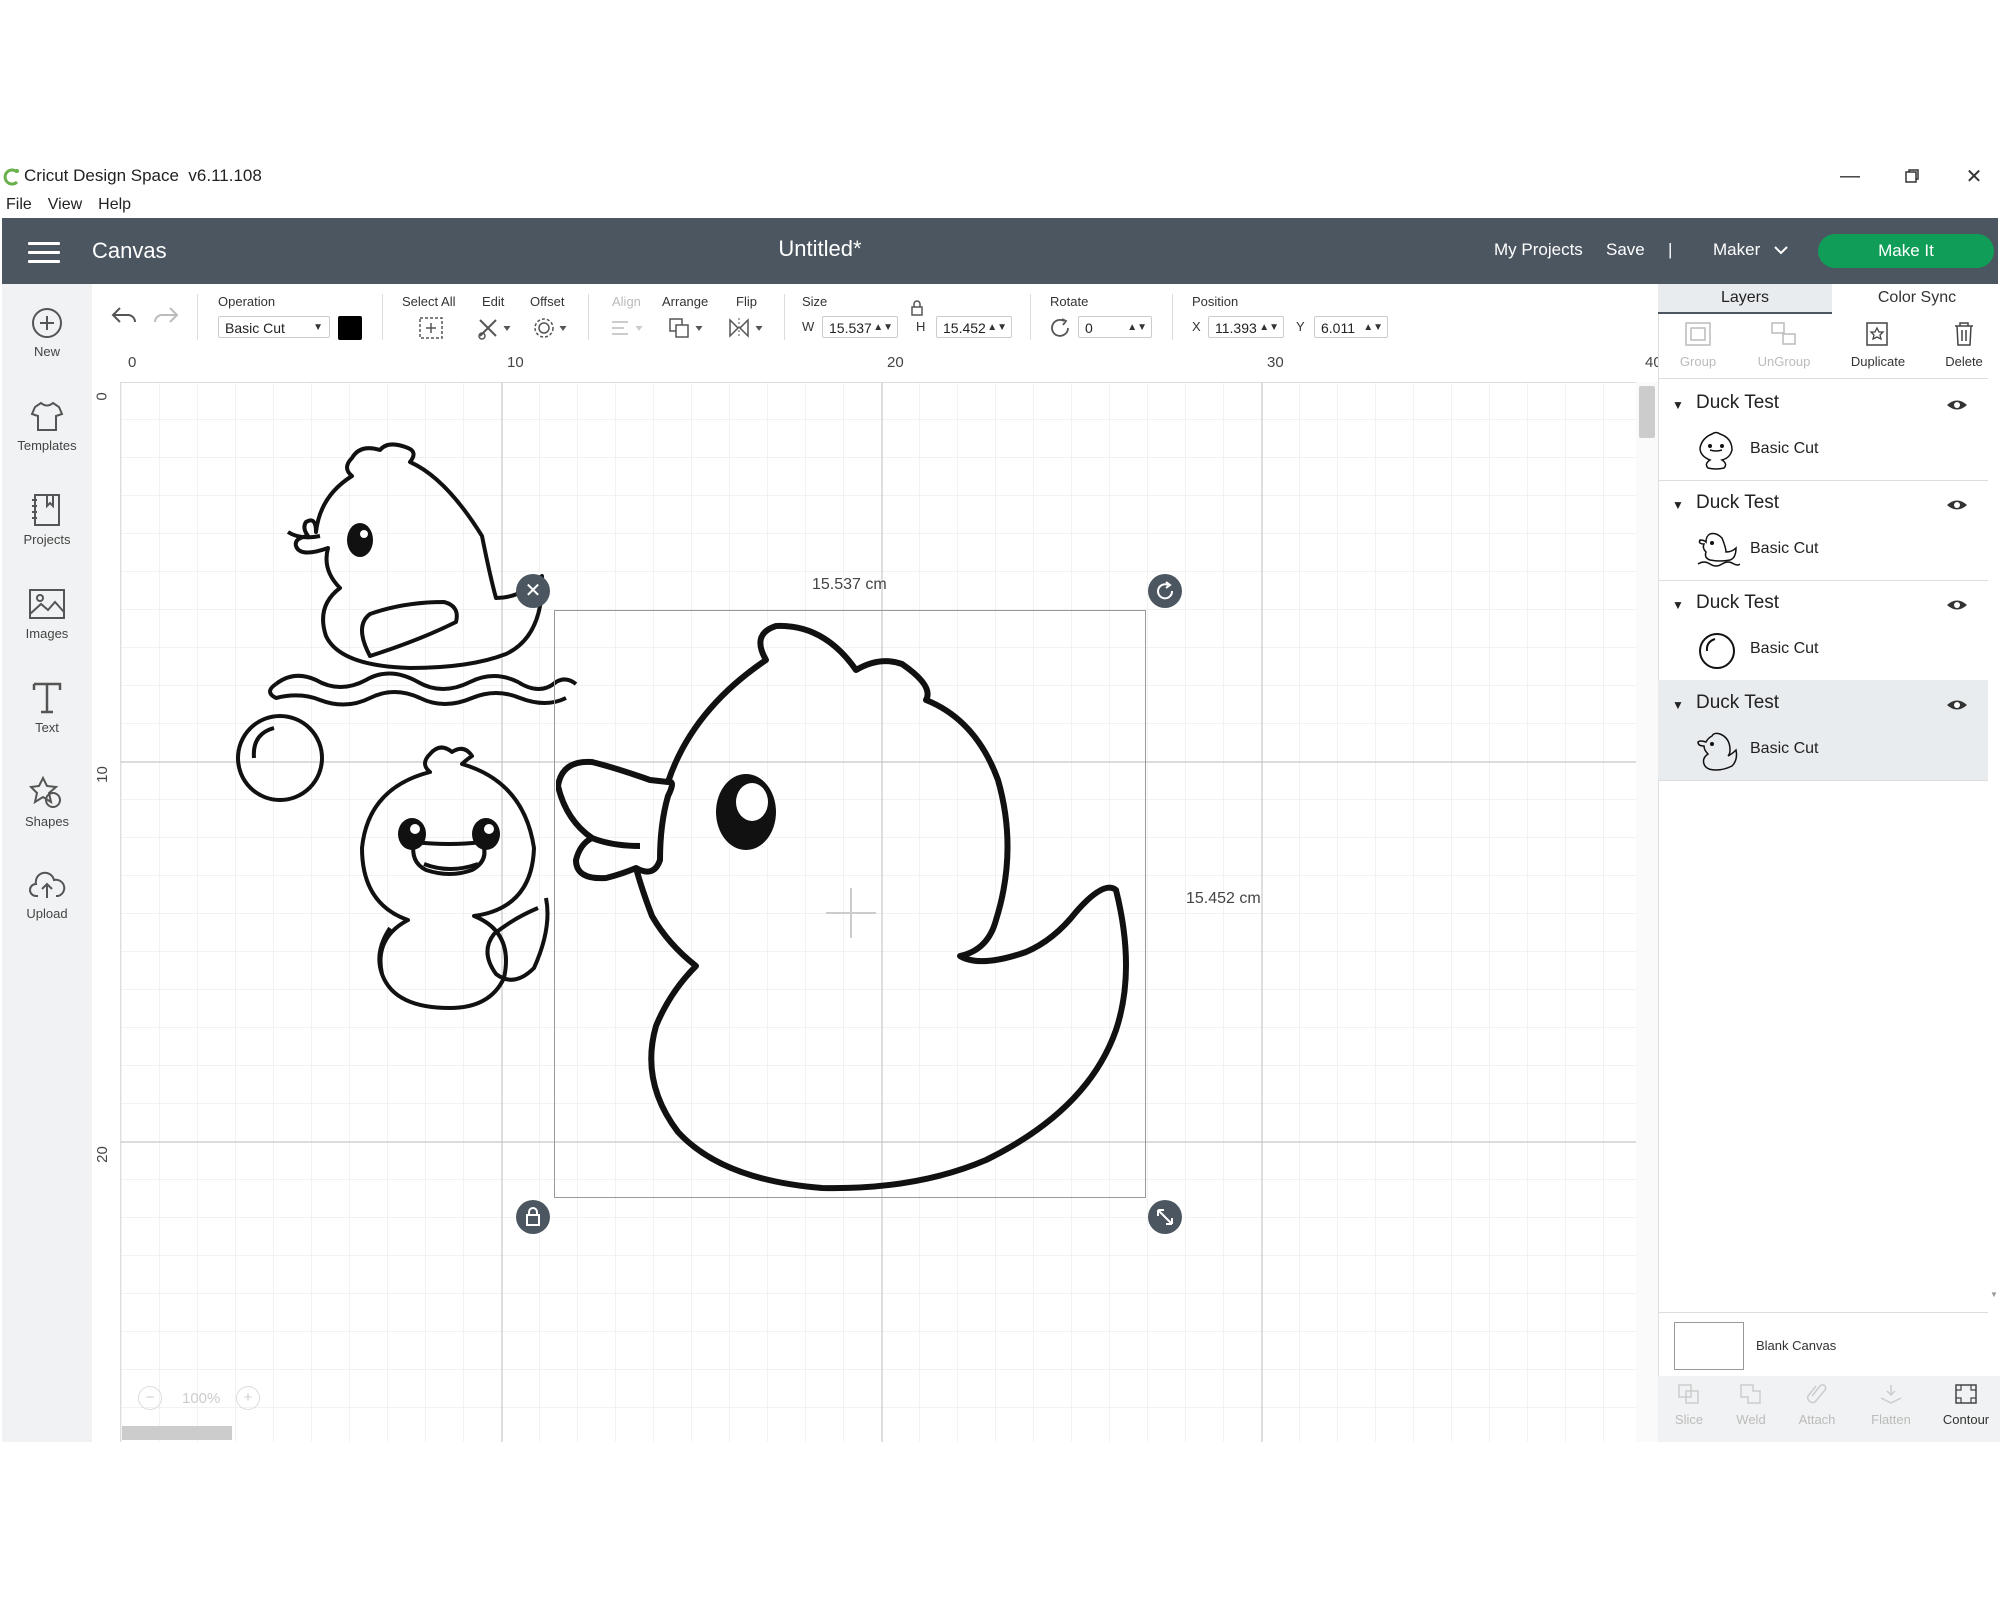 This screenshot has height=1607, width=2000. I want to click on horizontal-scroll-thumb, so click(177, 1433).